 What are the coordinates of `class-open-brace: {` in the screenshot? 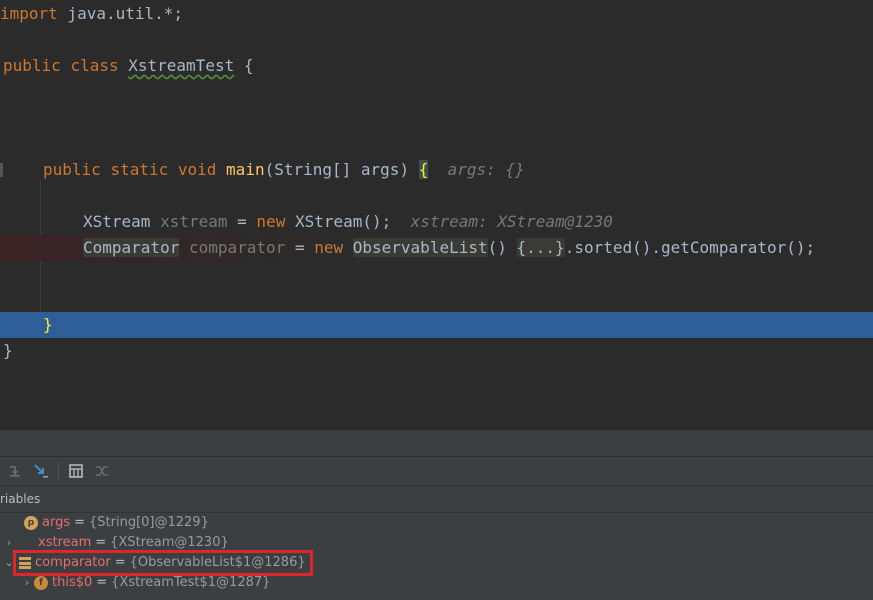 It's located at (244, 65).